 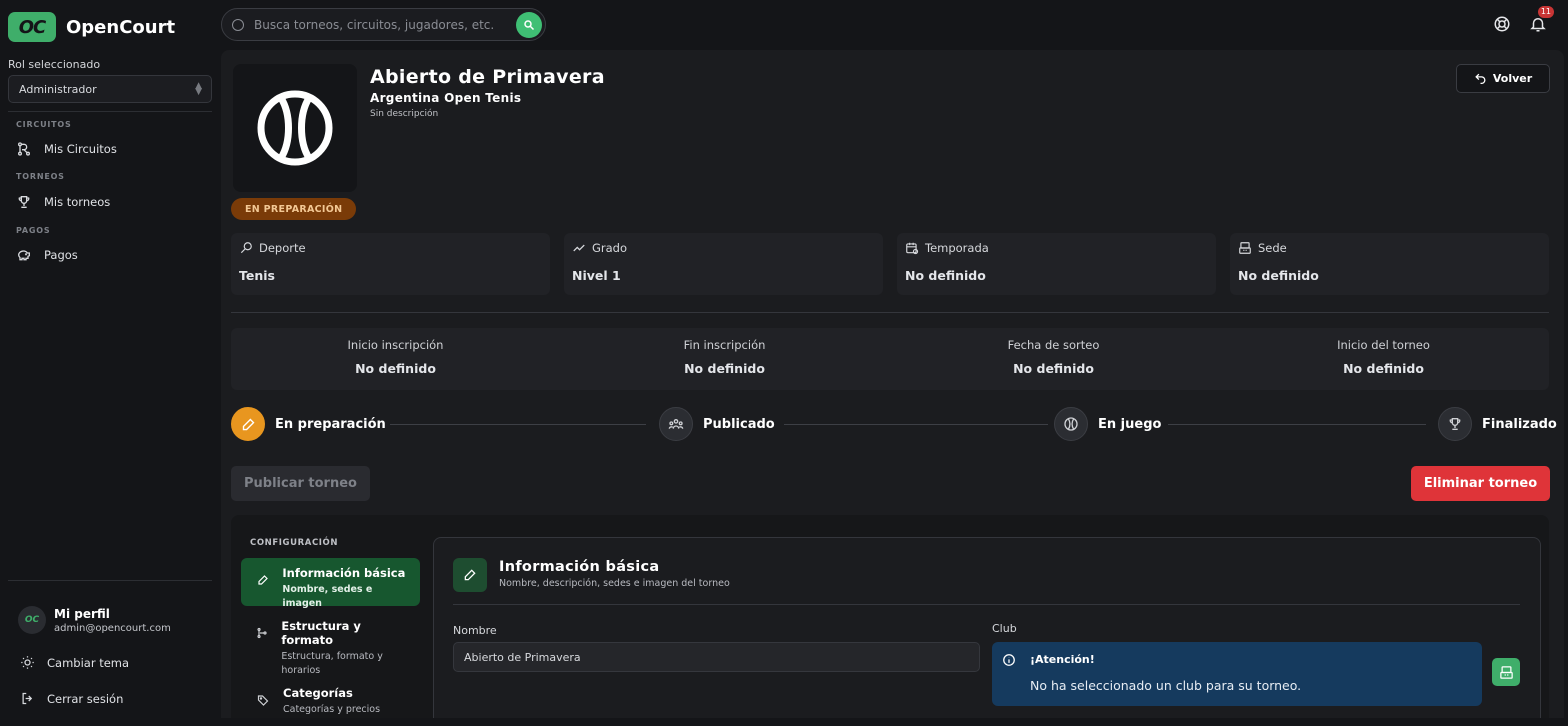 I want to click on logo-mark: OC, so click(x=32, y=27).